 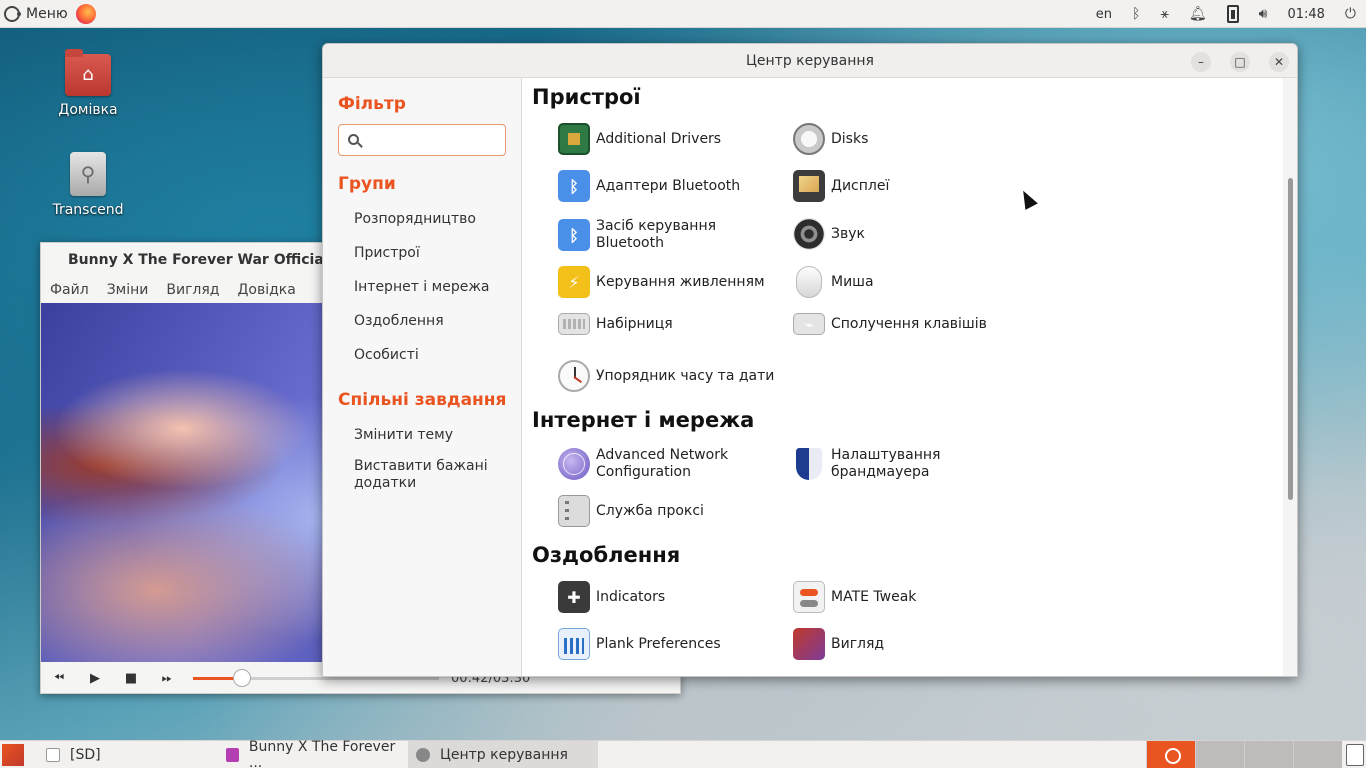 I want to click on desktop-home-folder: ⌂ Домівка, so click(x=88, y=83).